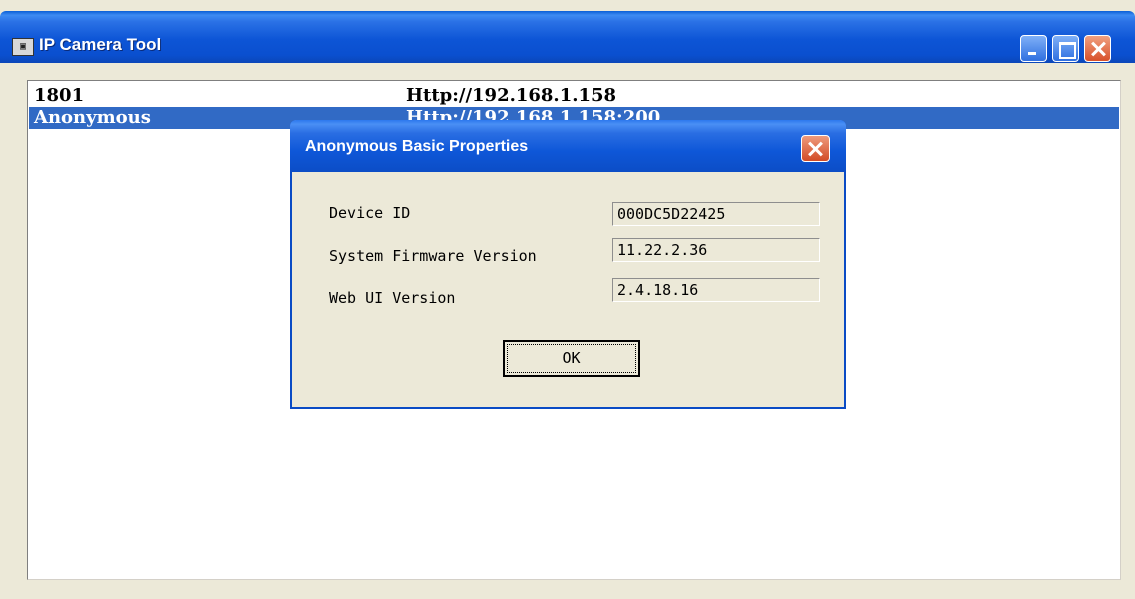 This screenshot has height=599, width=1135. Describe the element at coordinates (100, 44) in the screenshot. I see `window-title: IP Camera Tool` at that location.